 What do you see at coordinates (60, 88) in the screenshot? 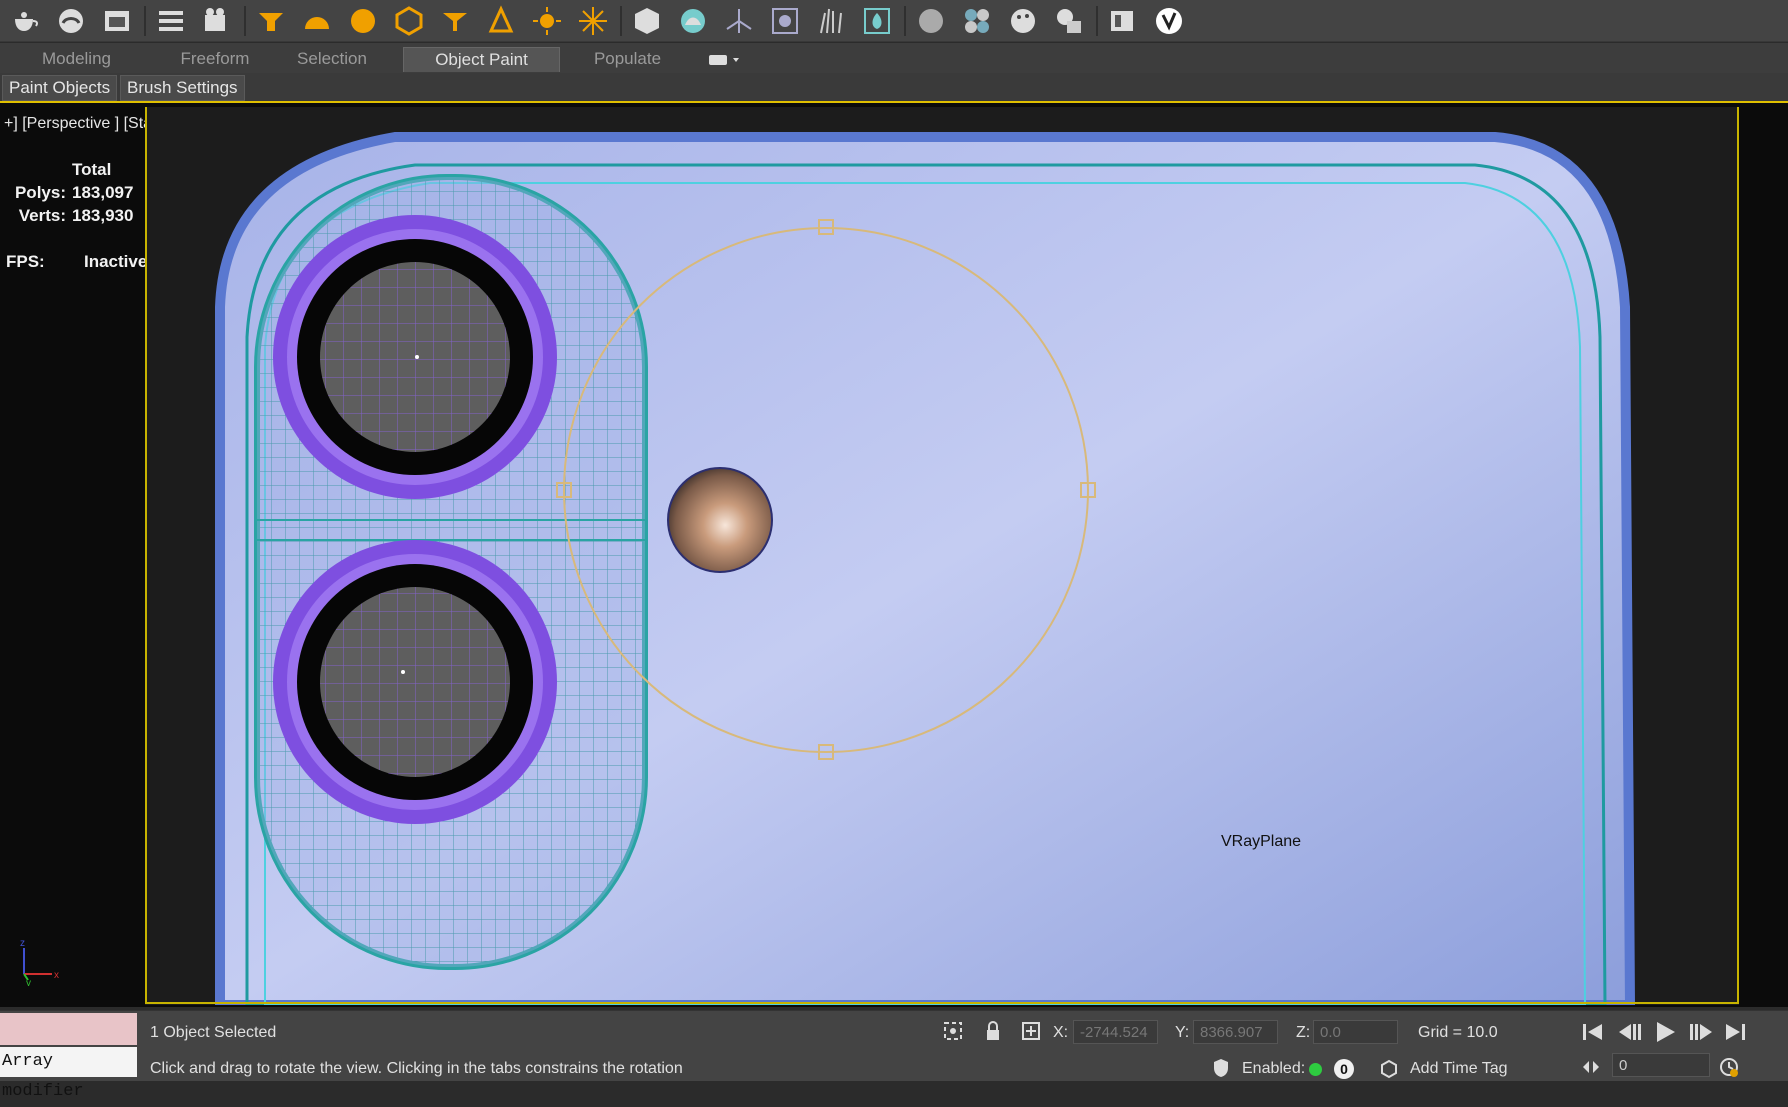
I see `paint-objects-button: Paint Objects` at bounding box center [60, 88].